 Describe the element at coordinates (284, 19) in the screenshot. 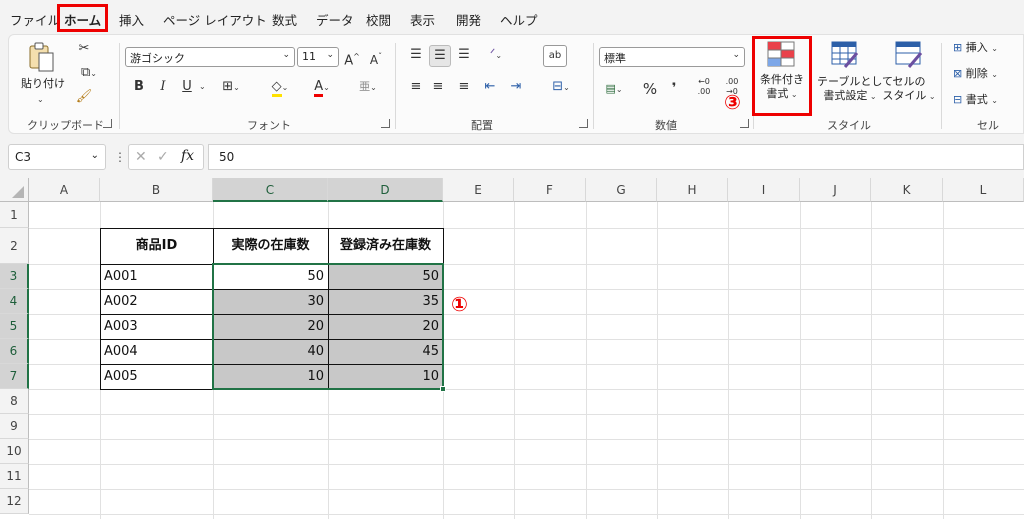

I see `tab-formulas: 数式` at that location.